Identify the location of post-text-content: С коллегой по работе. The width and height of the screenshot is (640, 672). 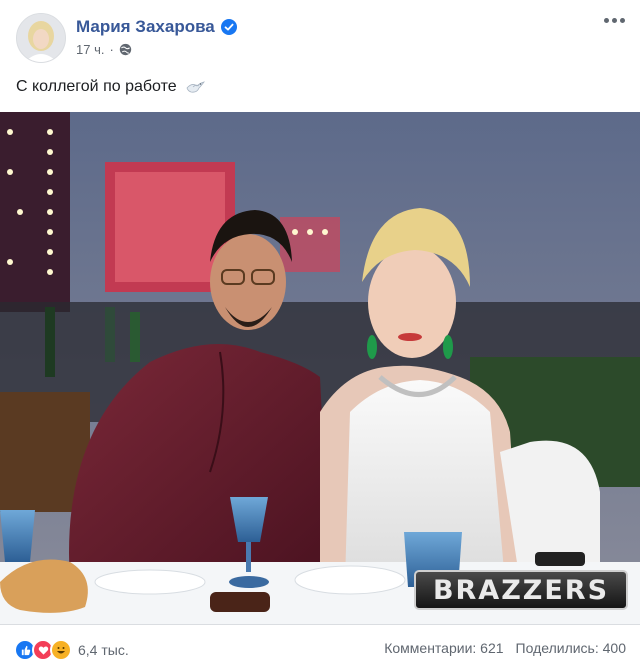
(96, 86).